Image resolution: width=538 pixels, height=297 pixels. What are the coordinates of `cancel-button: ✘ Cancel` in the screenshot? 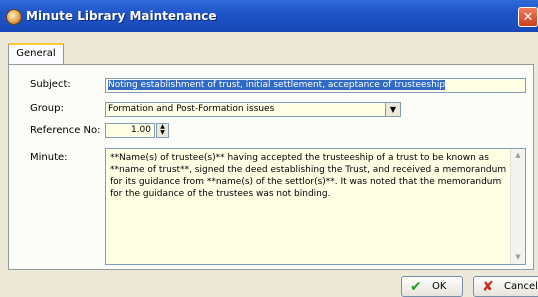 It's located at (505, 286).